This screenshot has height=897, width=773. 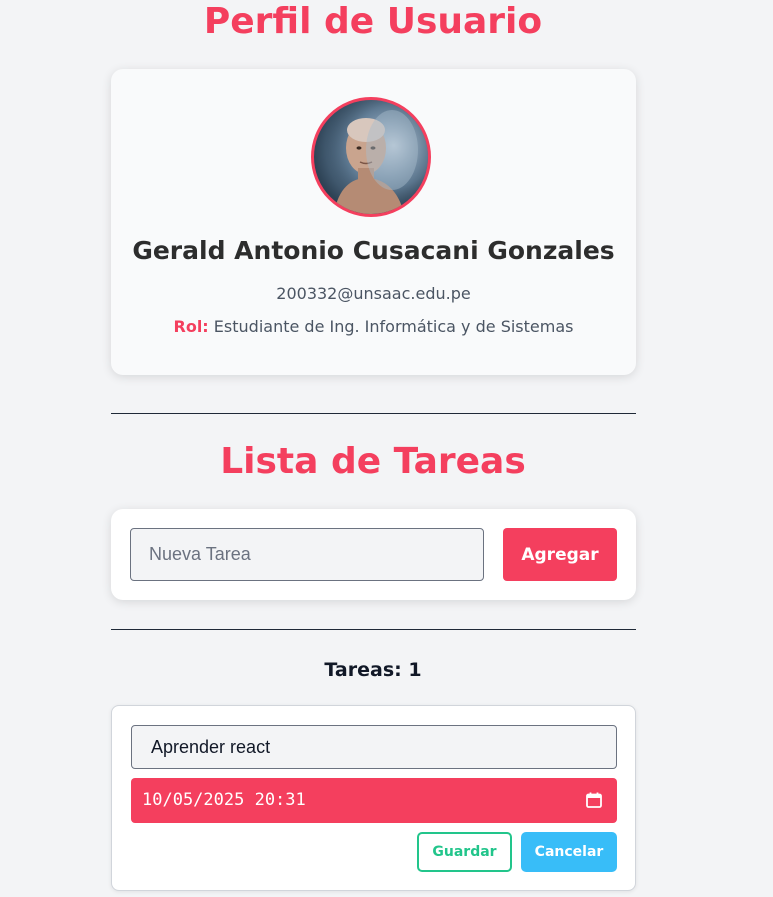 What do you see at coordinates (307, 554) in the screenshot?
I see `new-task-input` at bounding box center [307, 554].